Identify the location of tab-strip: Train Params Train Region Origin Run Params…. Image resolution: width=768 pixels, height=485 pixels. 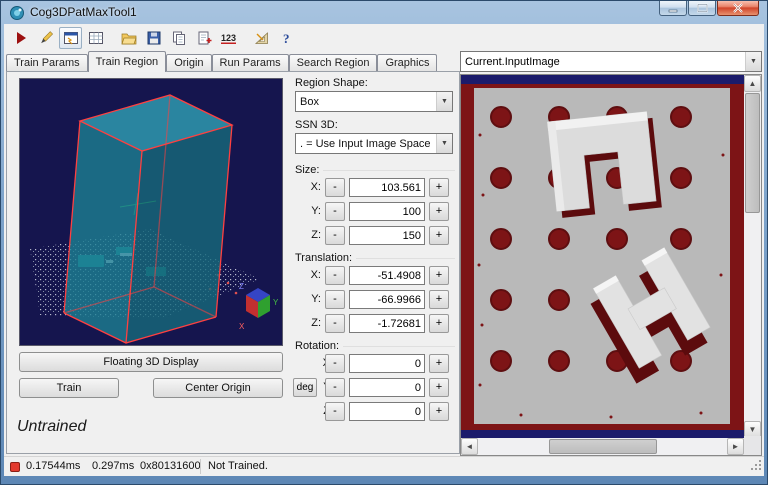
(233, 70).